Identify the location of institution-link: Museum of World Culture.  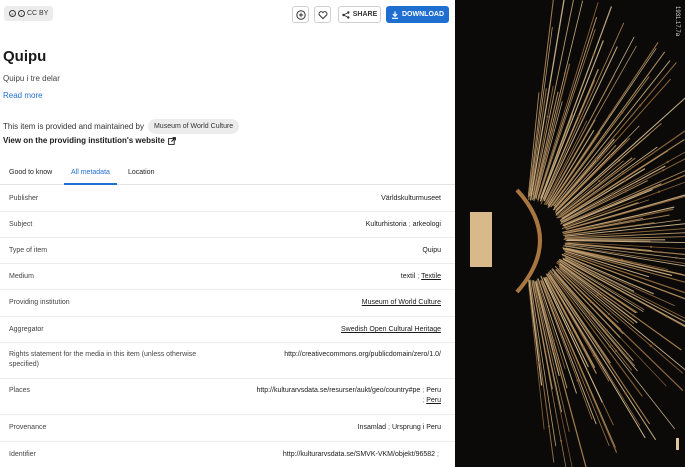
(401, 302).